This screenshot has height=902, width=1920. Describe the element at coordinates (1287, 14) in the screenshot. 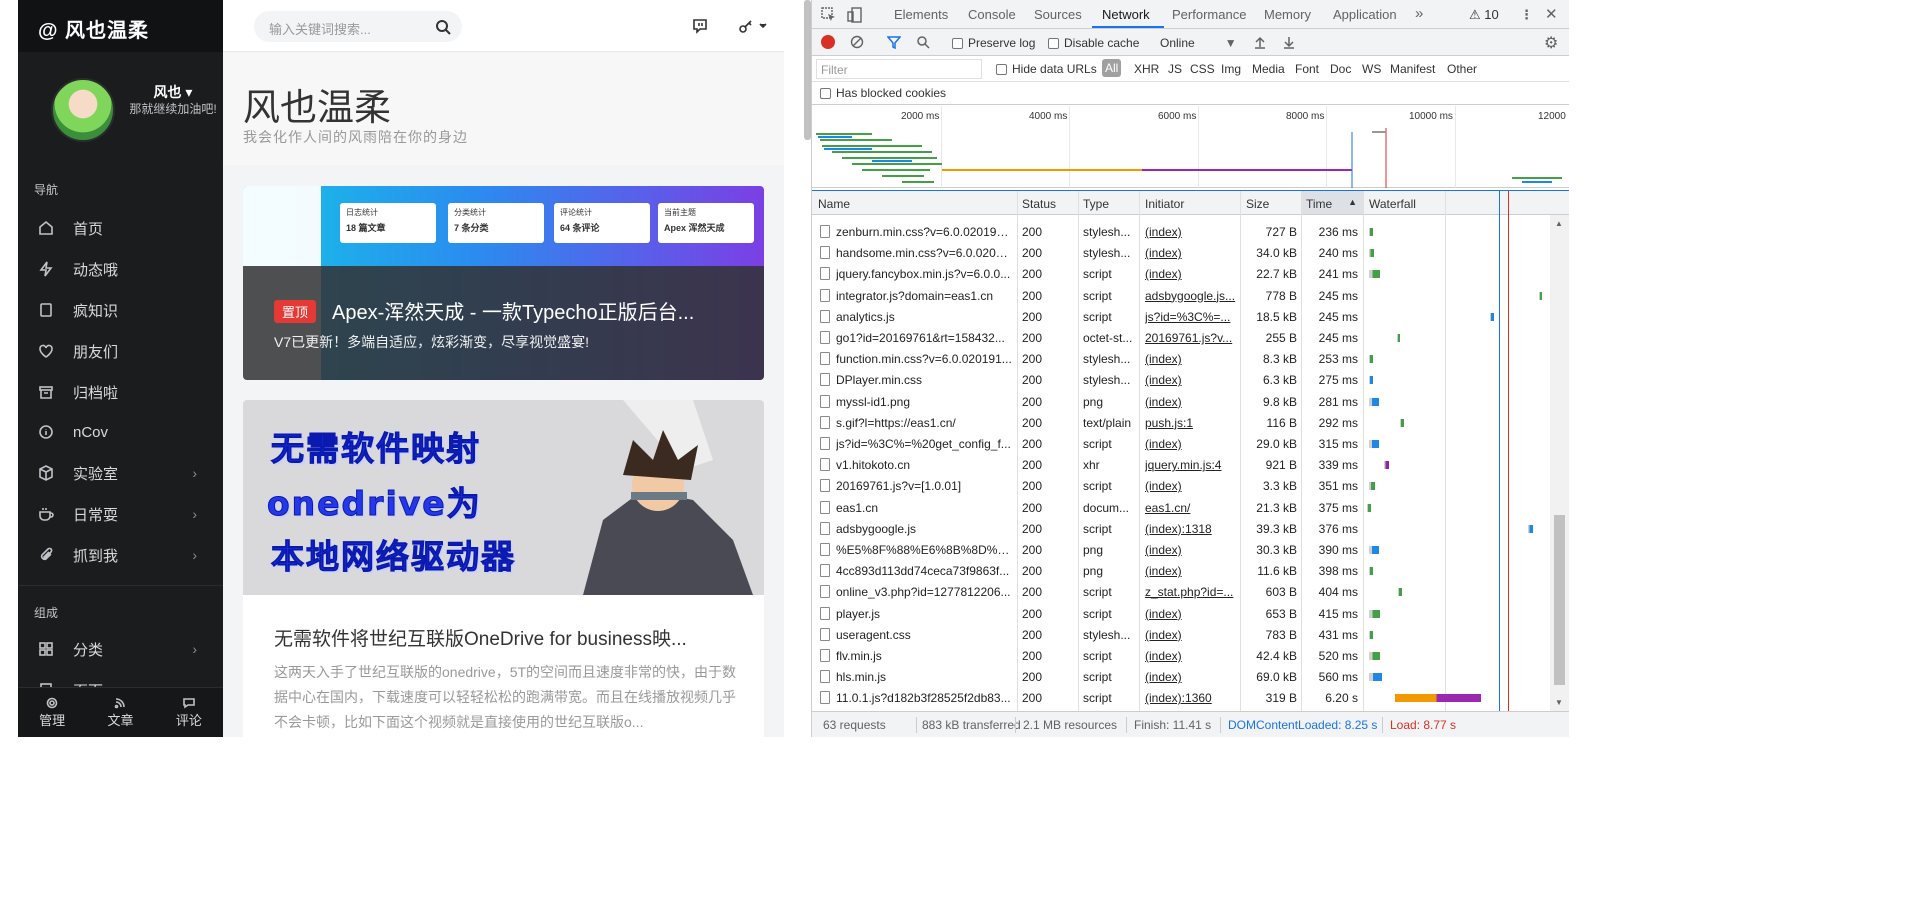

I see `tab-memory: Memory` at that location.